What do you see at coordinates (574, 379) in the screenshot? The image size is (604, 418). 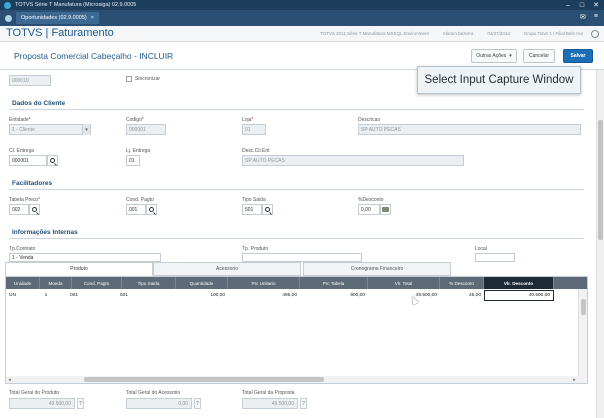 I see `scroll-right-icon: ▸` at bounding box center [574, 379].